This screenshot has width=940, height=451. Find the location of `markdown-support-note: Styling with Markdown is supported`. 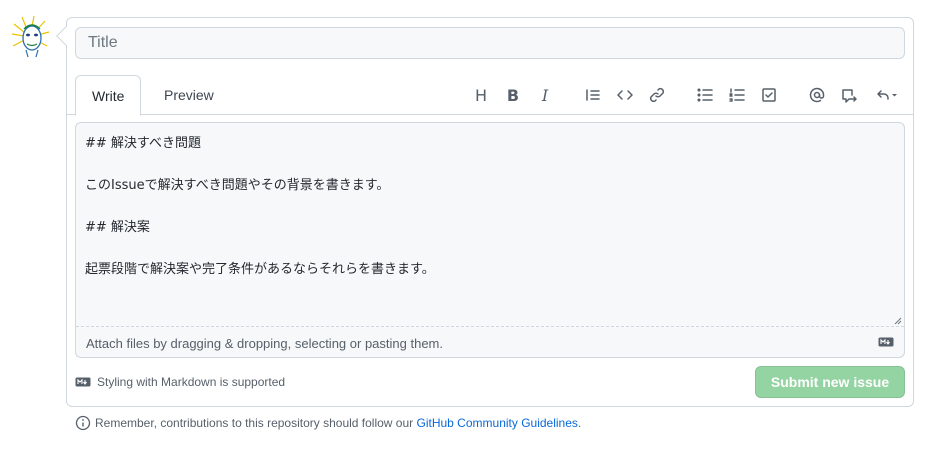

markdown-support-note: Styling with Markdown is supported is located at coordinates (180, 382).